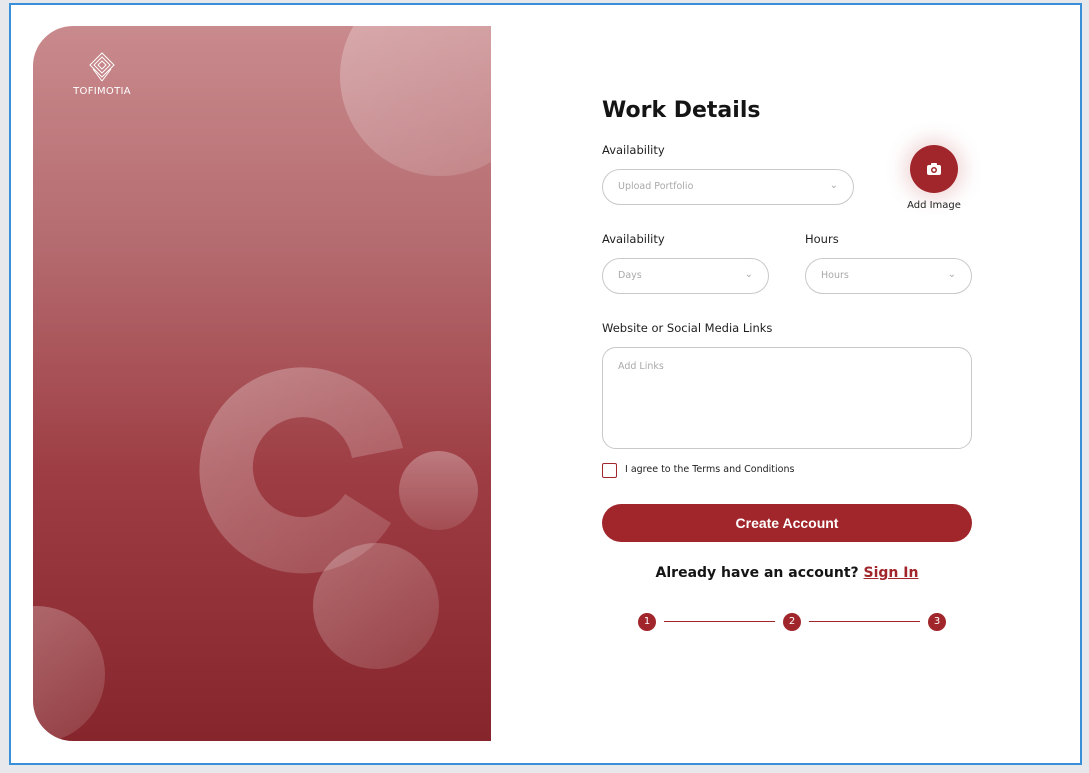  What do you see at coordinates (630, 275) in the screenshot?
I see `days-placeholder: Days` at bounding box center [630, 275].